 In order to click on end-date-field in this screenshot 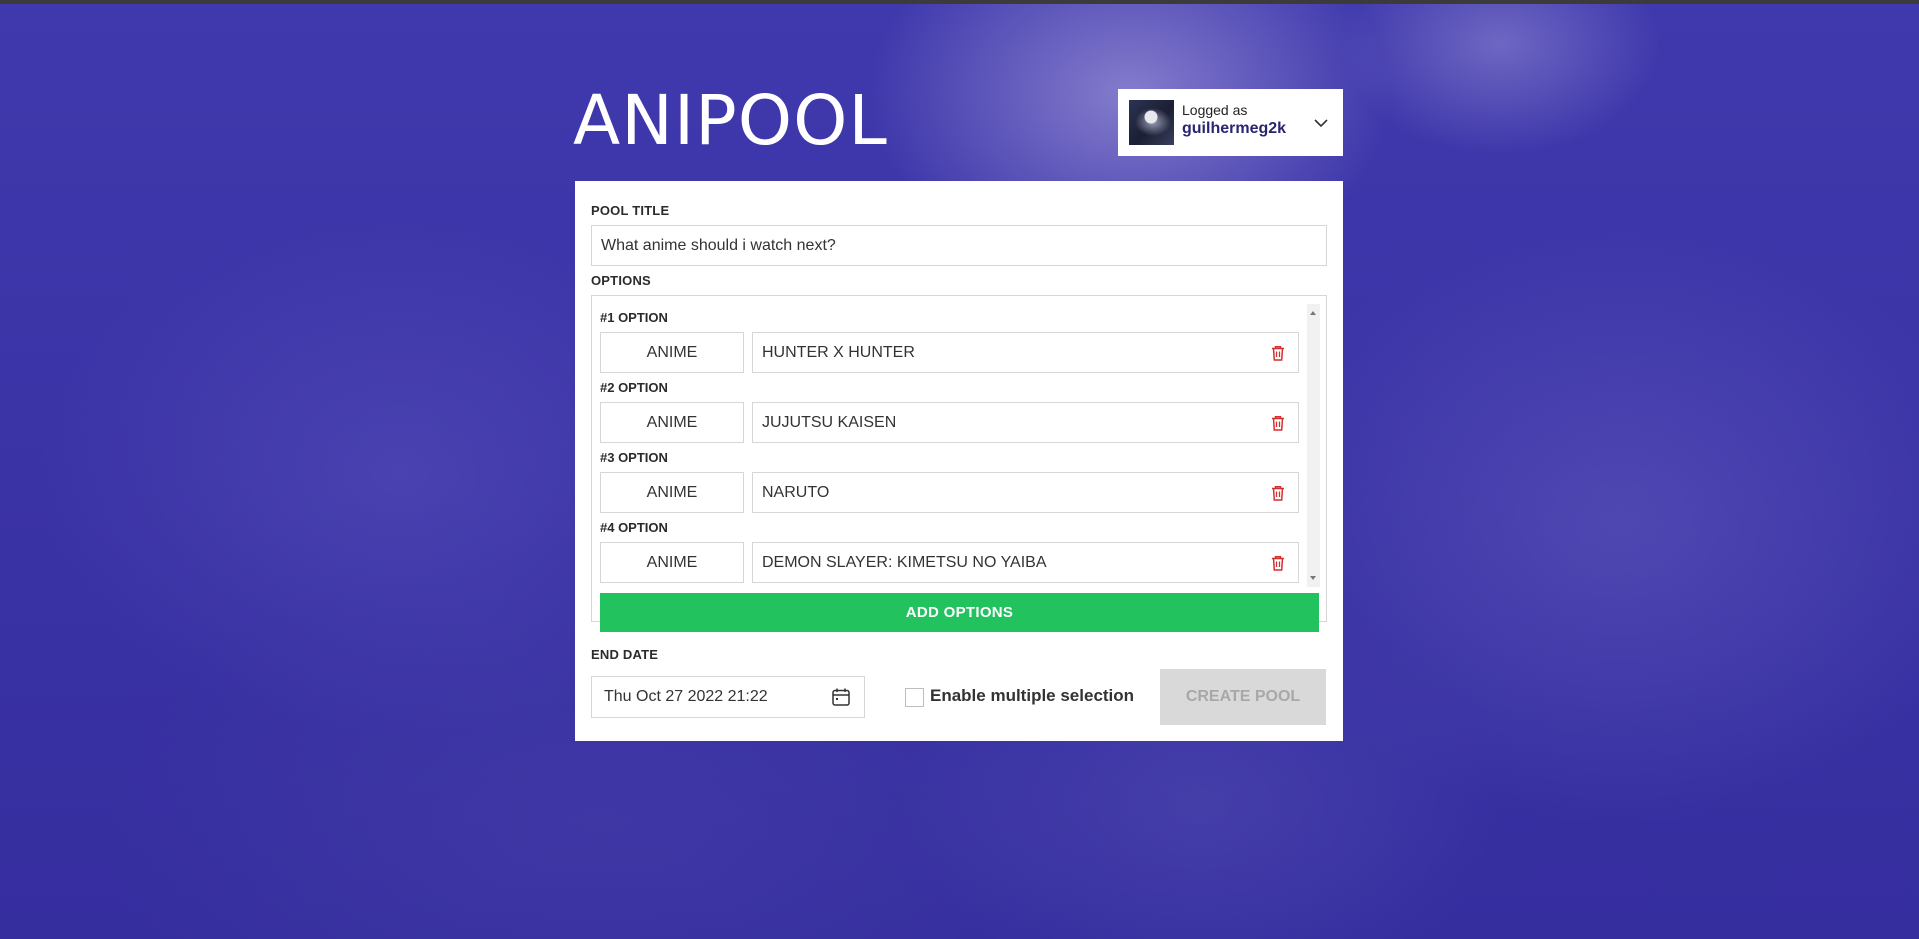, I will do `click(728, 697)`.